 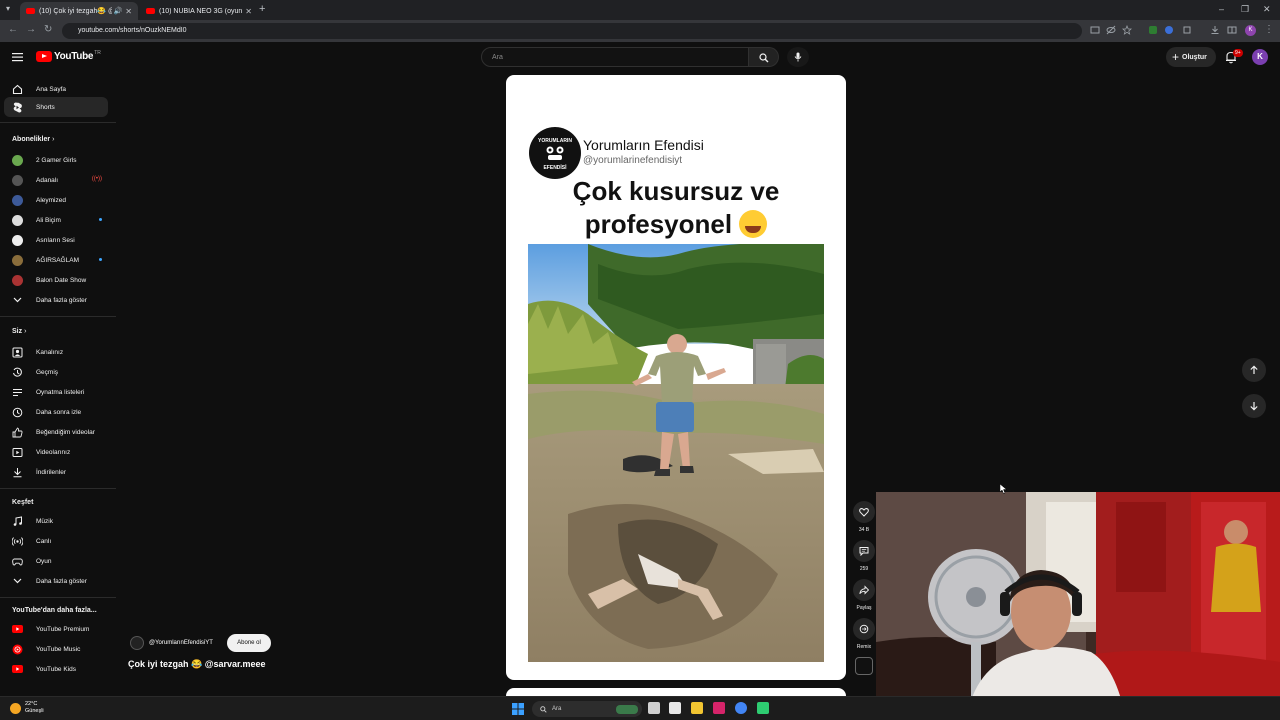 I want to click on sidebar-item-youtube-kids: YouTube Kids, so click(x=56, y=669).